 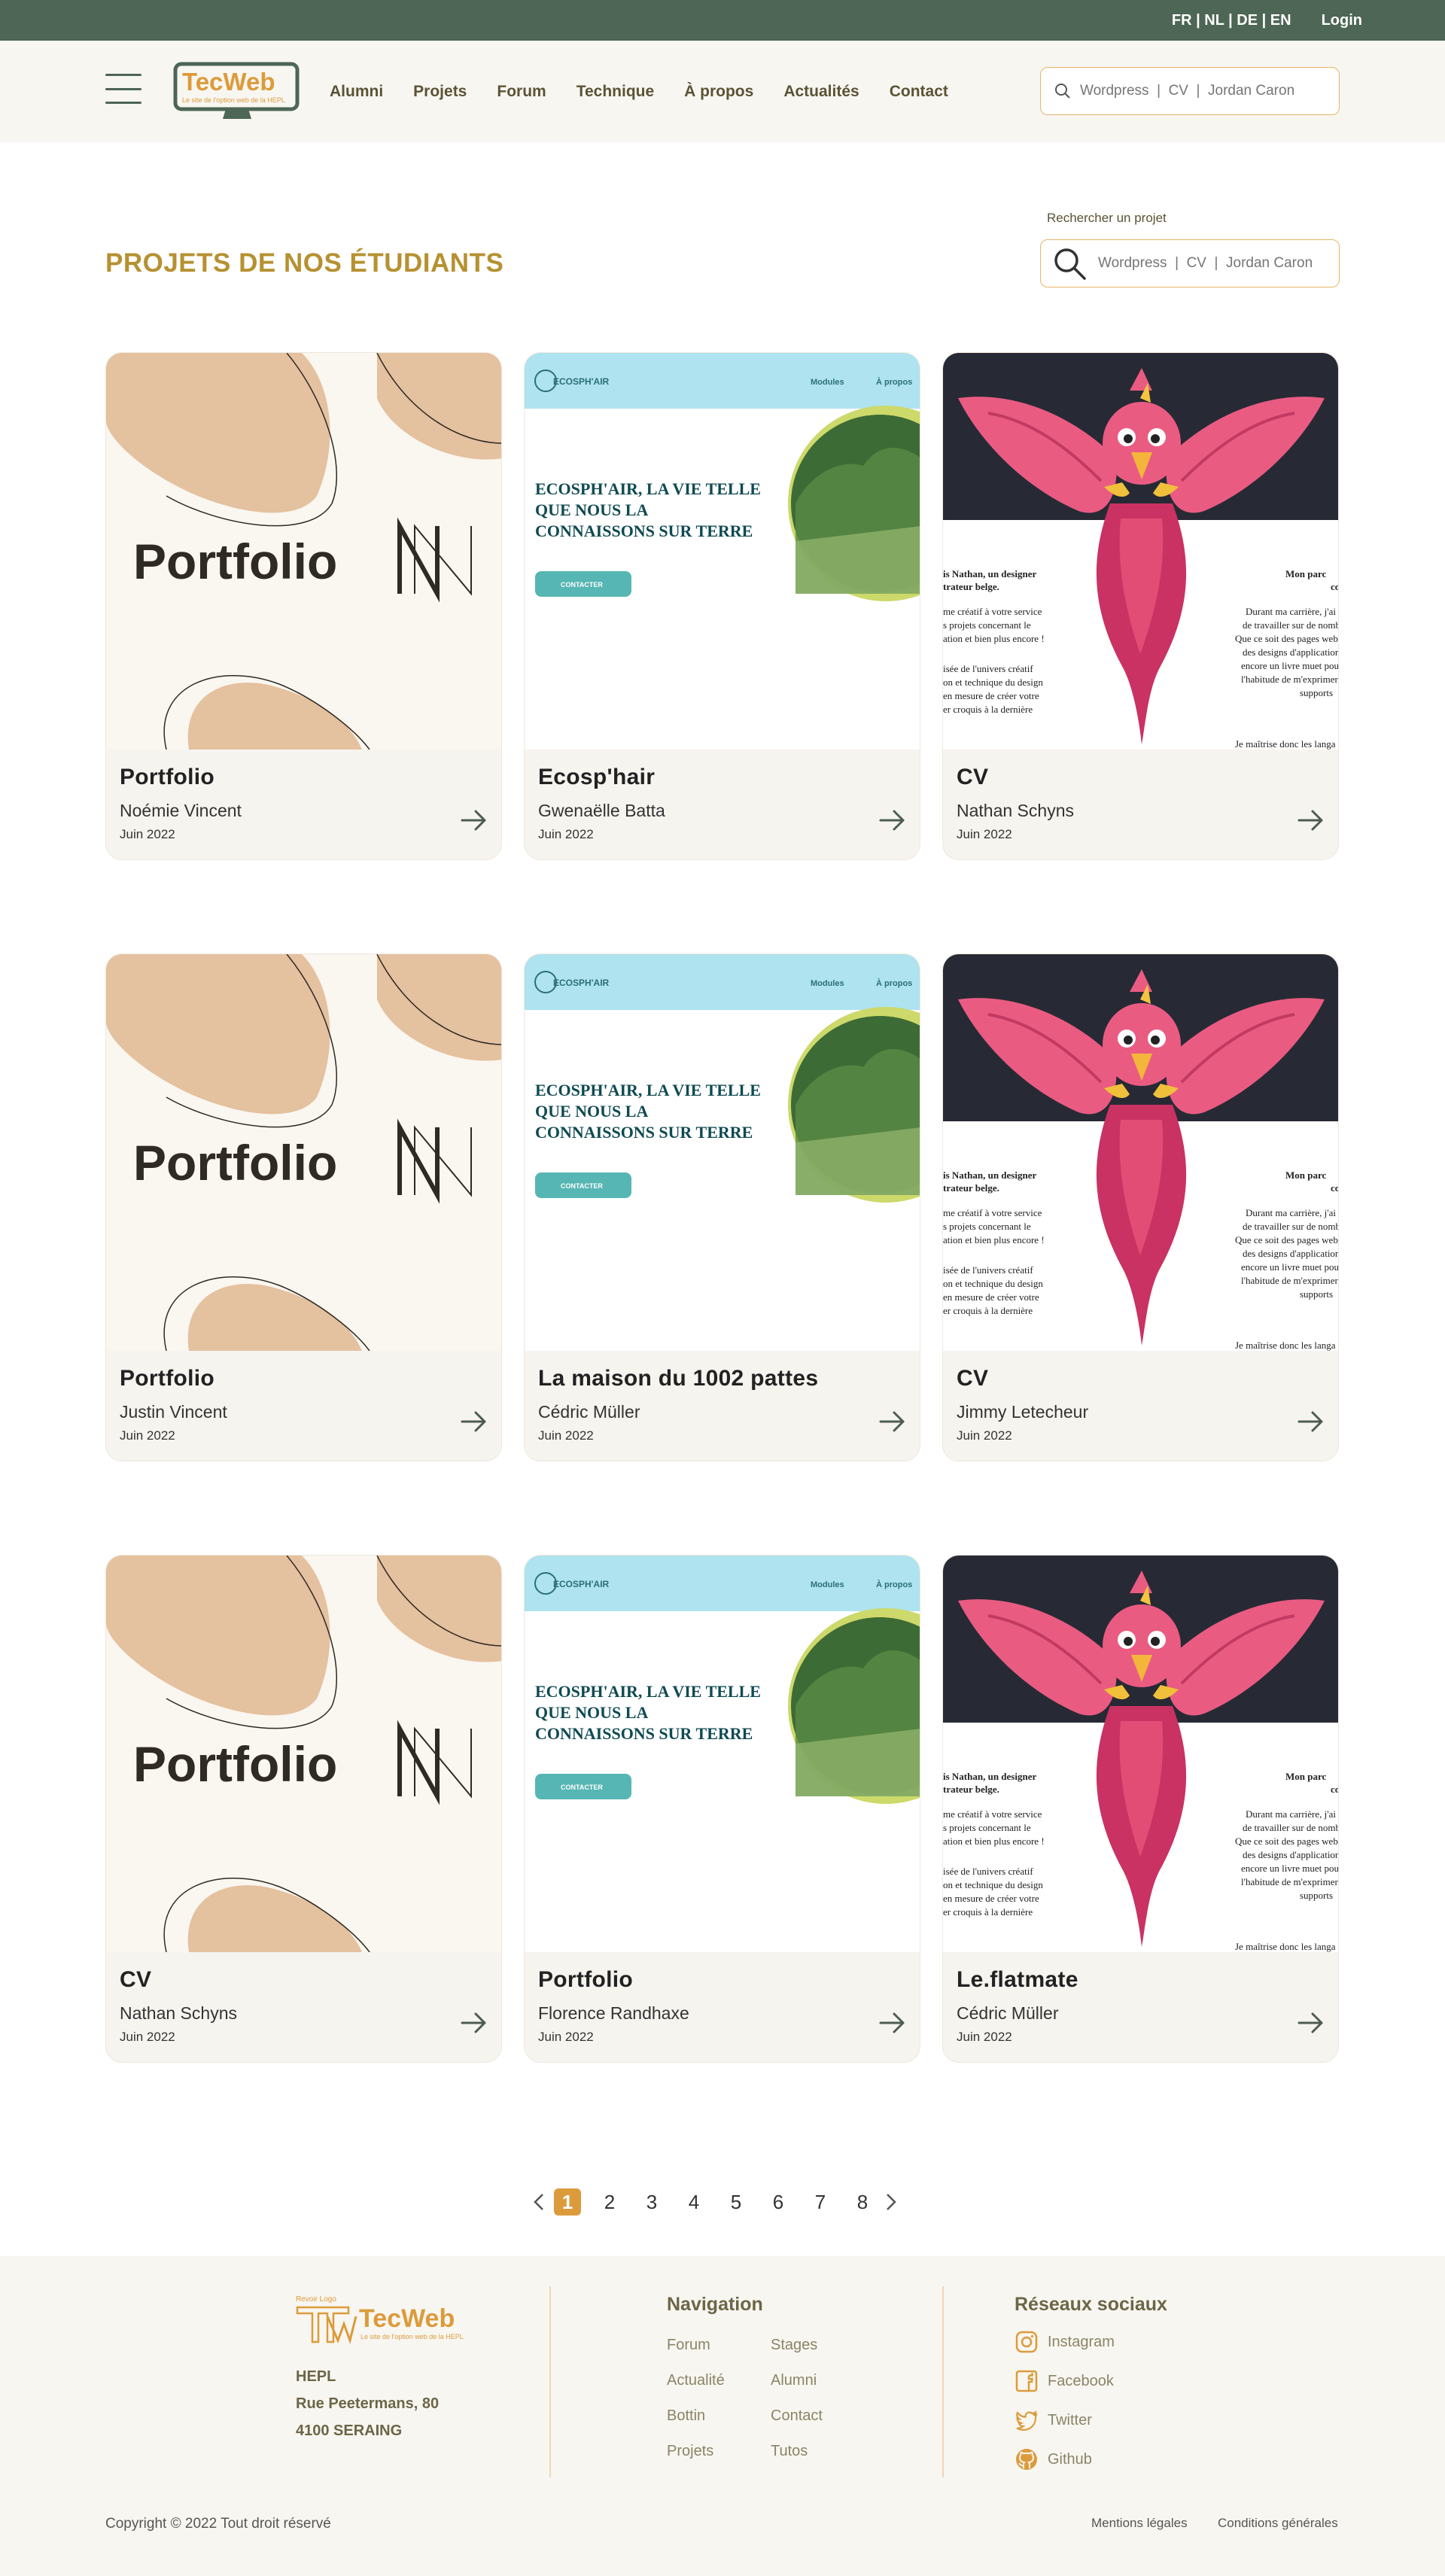 I want to click on footer-link-actualite: Actualité, so click(x=719, y=2380).